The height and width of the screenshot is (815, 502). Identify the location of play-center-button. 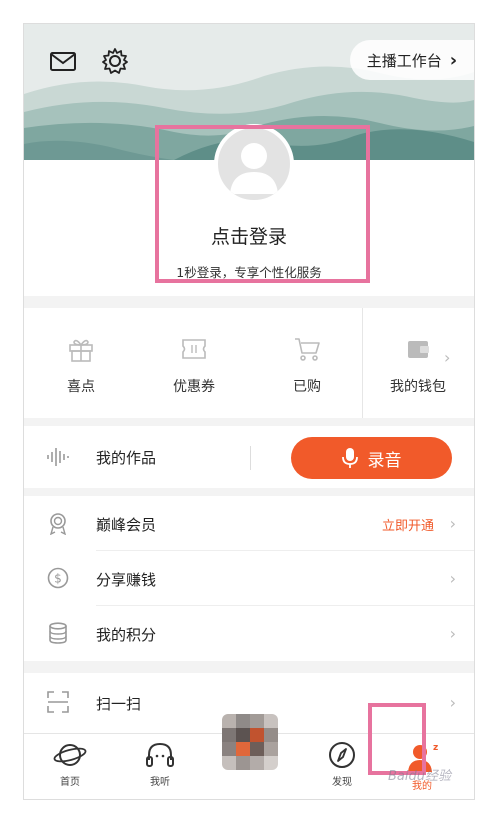
(250, 742).